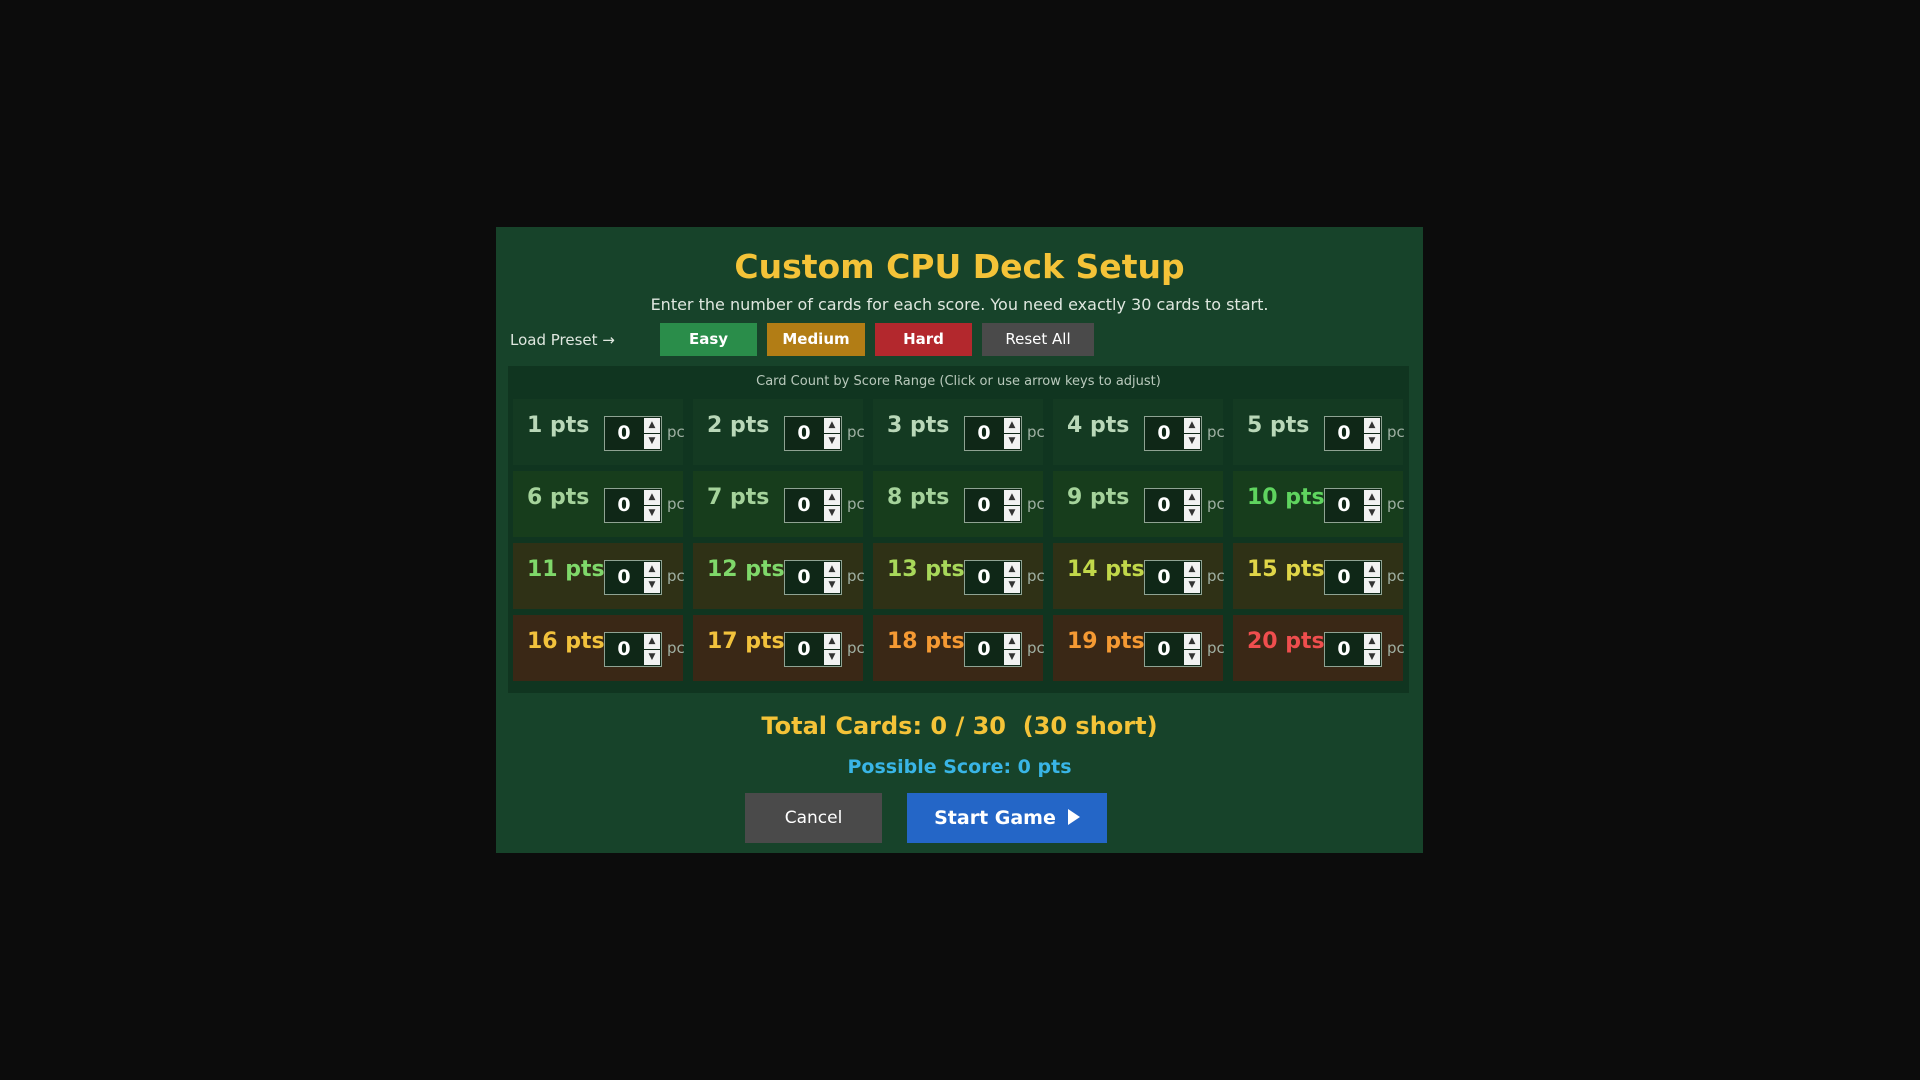  I want to click on score-label: 11 pts, so click(566, 569).